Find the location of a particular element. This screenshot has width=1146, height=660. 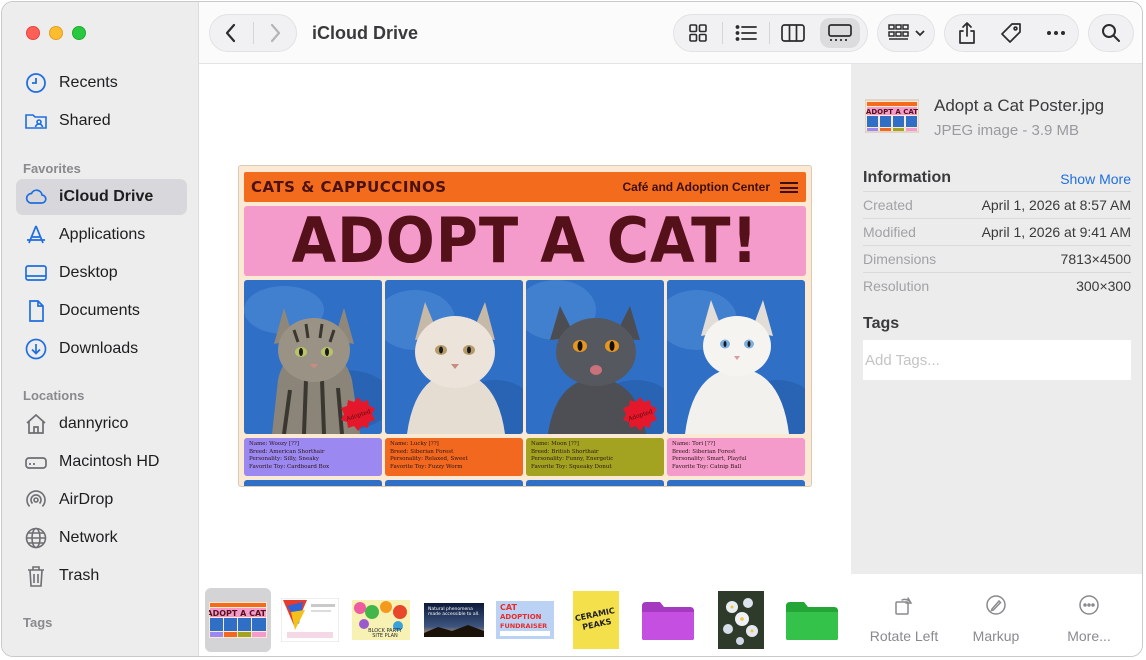

poster-thumbnail: ADOPT A CAT! is located at coordinates (238, 620).